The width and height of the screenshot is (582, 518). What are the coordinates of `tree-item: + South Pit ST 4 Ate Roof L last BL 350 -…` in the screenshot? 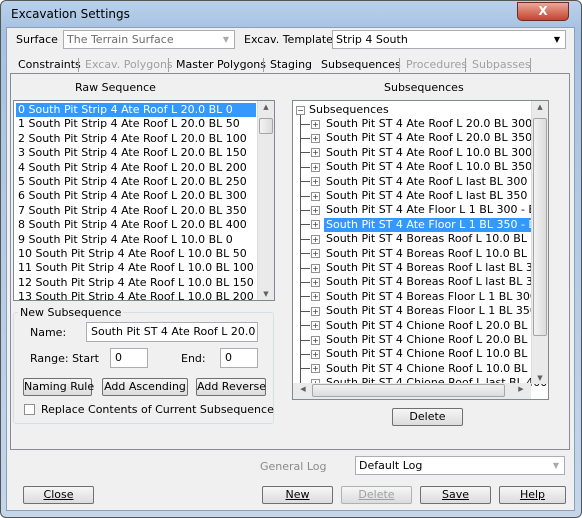 It's located at (424, 196).